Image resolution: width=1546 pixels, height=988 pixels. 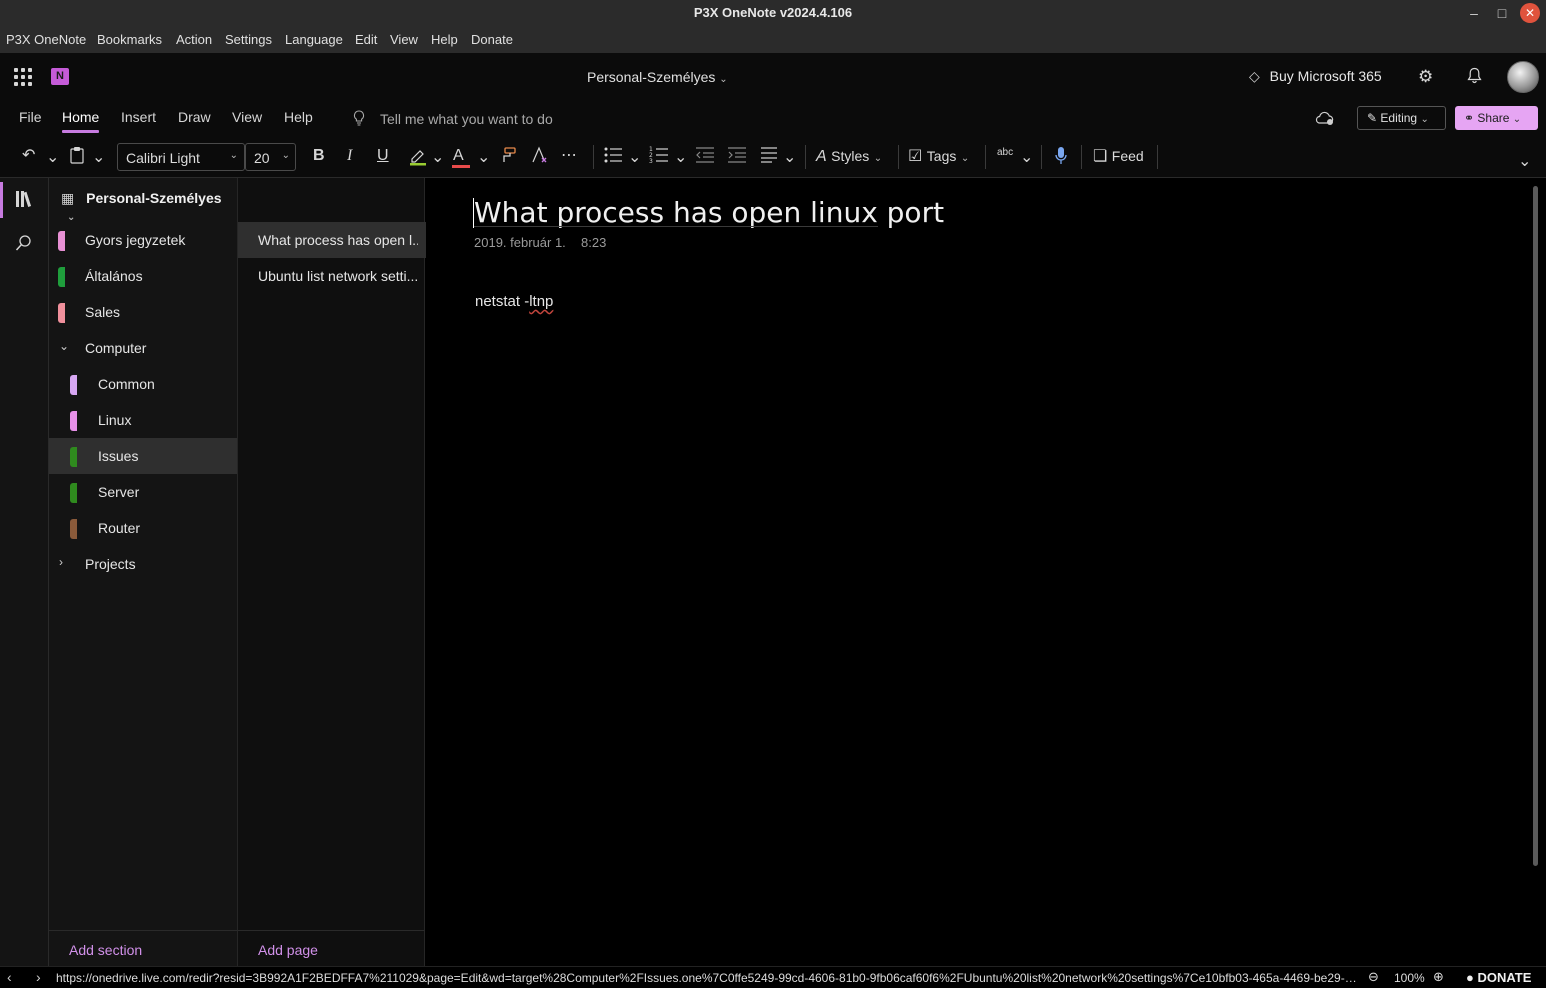 What do you see at coordinates (789, 158) in the screenshot?
I see `align-dropdown-icon: ⌄` at bounding box center [789, 158].